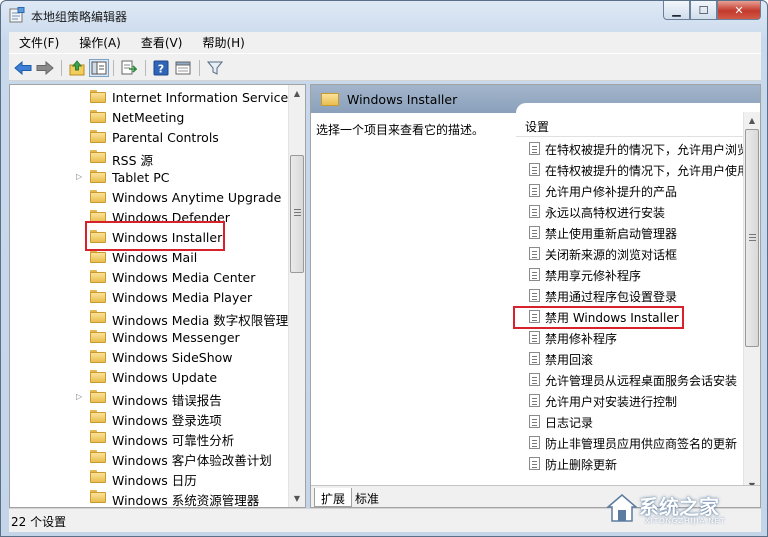  I want to click on setting-label: 禁止使用重新启动管理器, so click(611, 234).